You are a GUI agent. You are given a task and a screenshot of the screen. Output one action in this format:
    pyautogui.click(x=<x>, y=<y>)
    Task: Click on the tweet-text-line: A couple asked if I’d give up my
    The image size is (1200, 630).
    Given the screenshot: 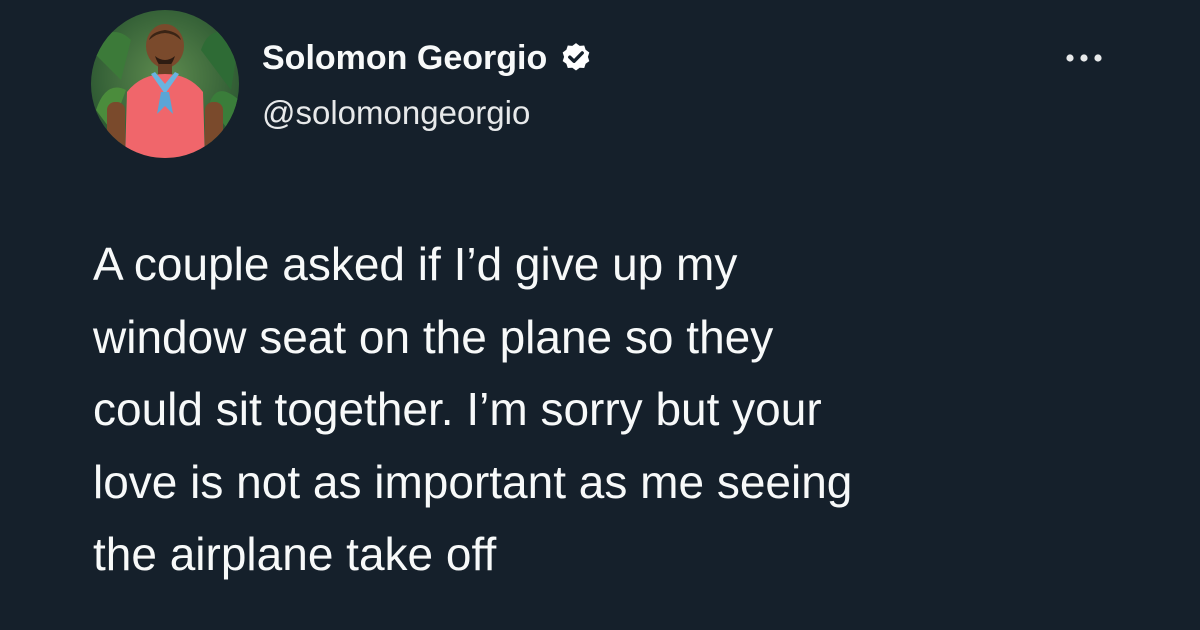 What is the action you would take?
    pyautogui.click(x=415, y=264)
    